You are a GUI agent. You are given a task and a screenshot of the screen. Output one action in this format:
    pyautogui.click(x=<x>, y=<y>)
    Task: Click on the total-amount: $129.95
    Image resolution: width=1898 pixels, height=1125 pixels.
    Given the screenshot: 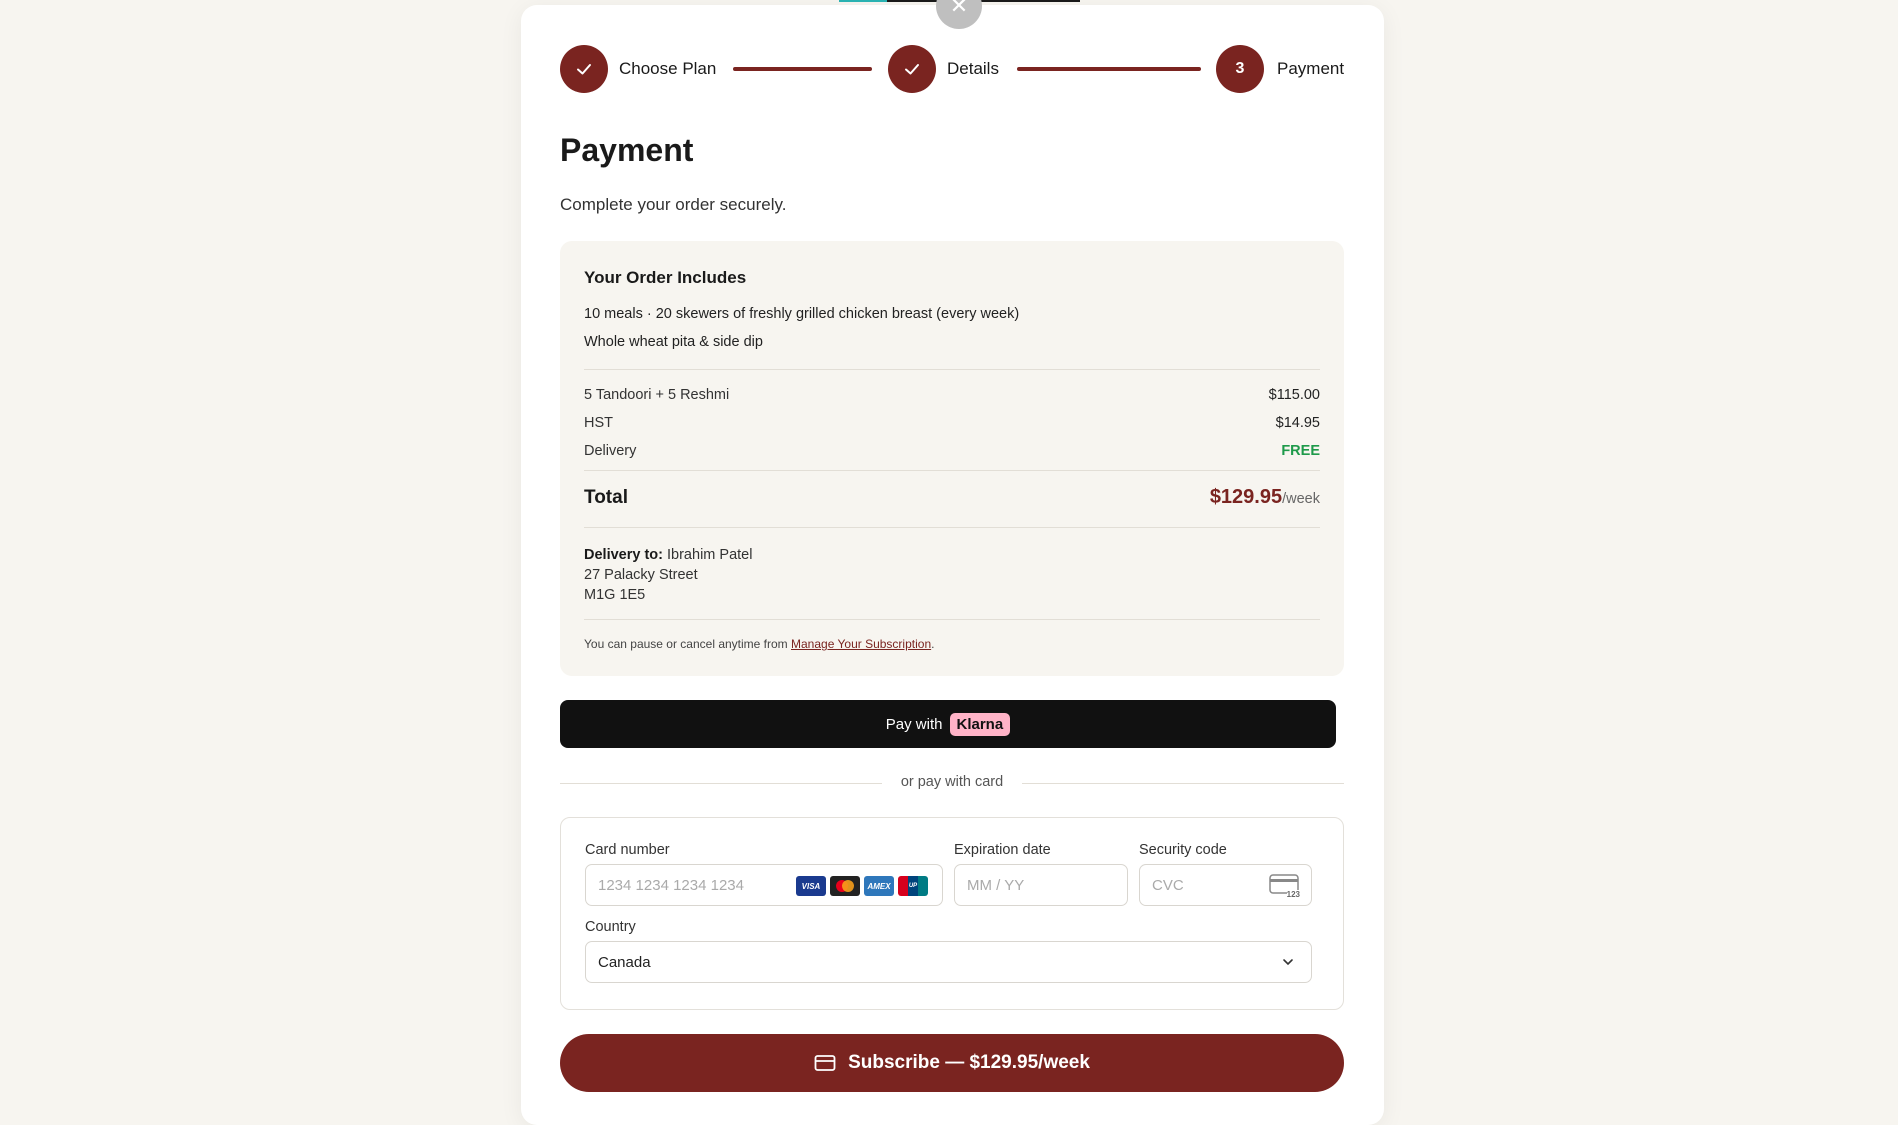 What is the action you would take?
    pyautogui.click(x=1246, y=497)
    